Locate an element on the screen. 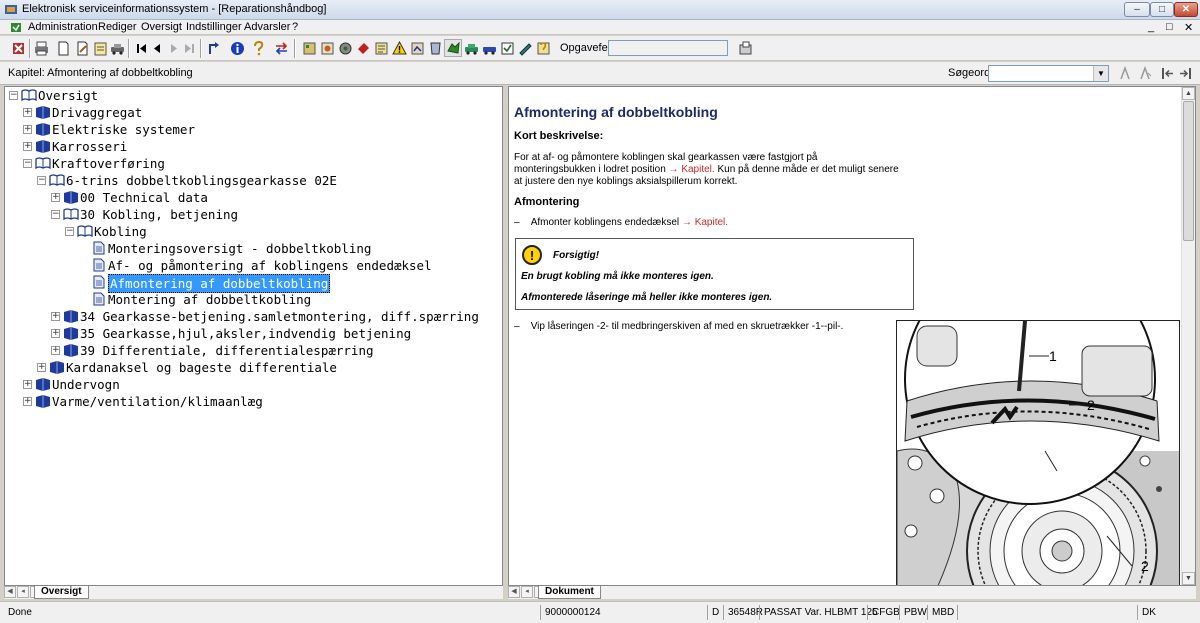 Image resolution: width=1200 pixels, height=623 pixels. last-icon is located at coordinates (189, 48).